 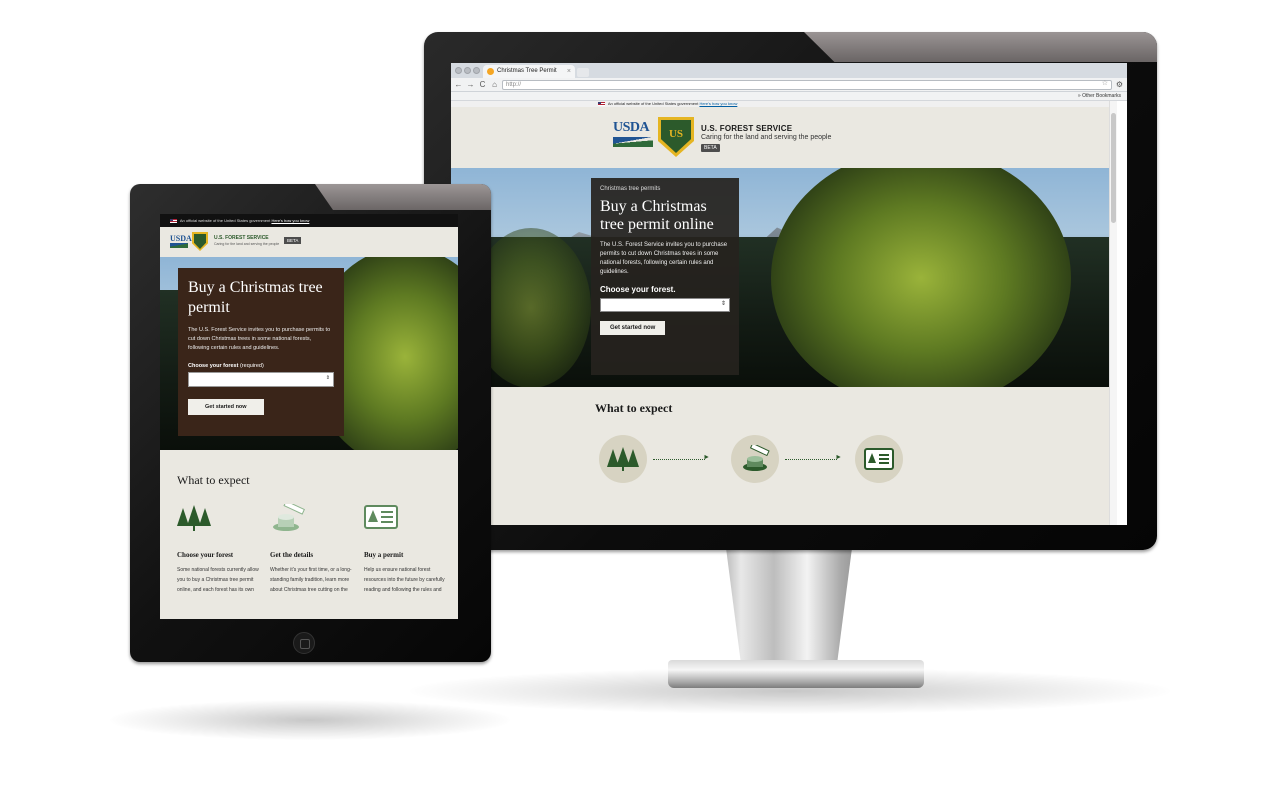 What do you see at coordinates (1119, 85) in the screenshot?
I see `wrench-icon: ⚙` at bounding box center [1119, 85].